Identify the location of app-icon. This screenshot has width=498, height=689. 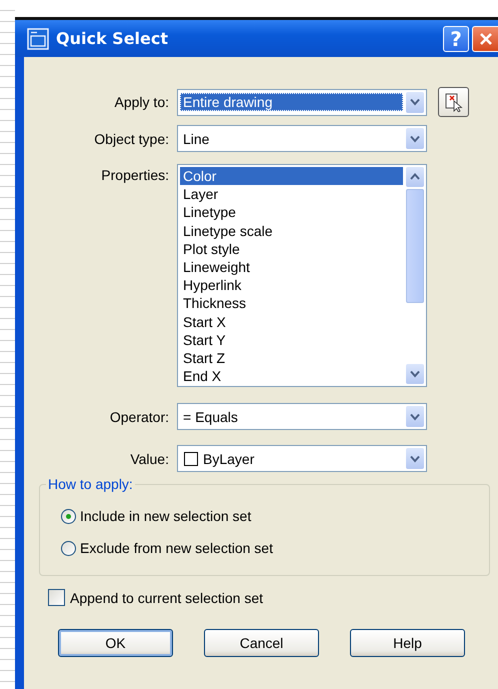
(38, 39).